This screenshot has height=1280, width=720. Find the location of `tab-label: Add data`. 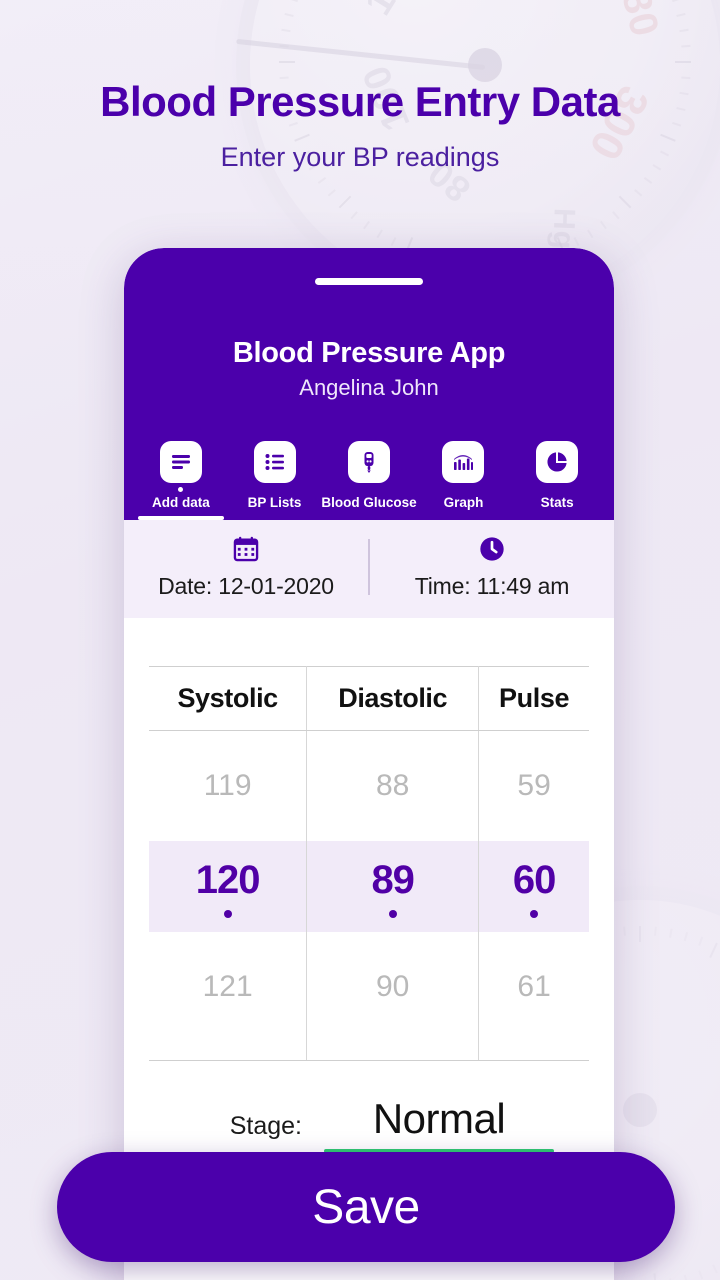

tab-label: Add data is located at coordinates (180, 502).